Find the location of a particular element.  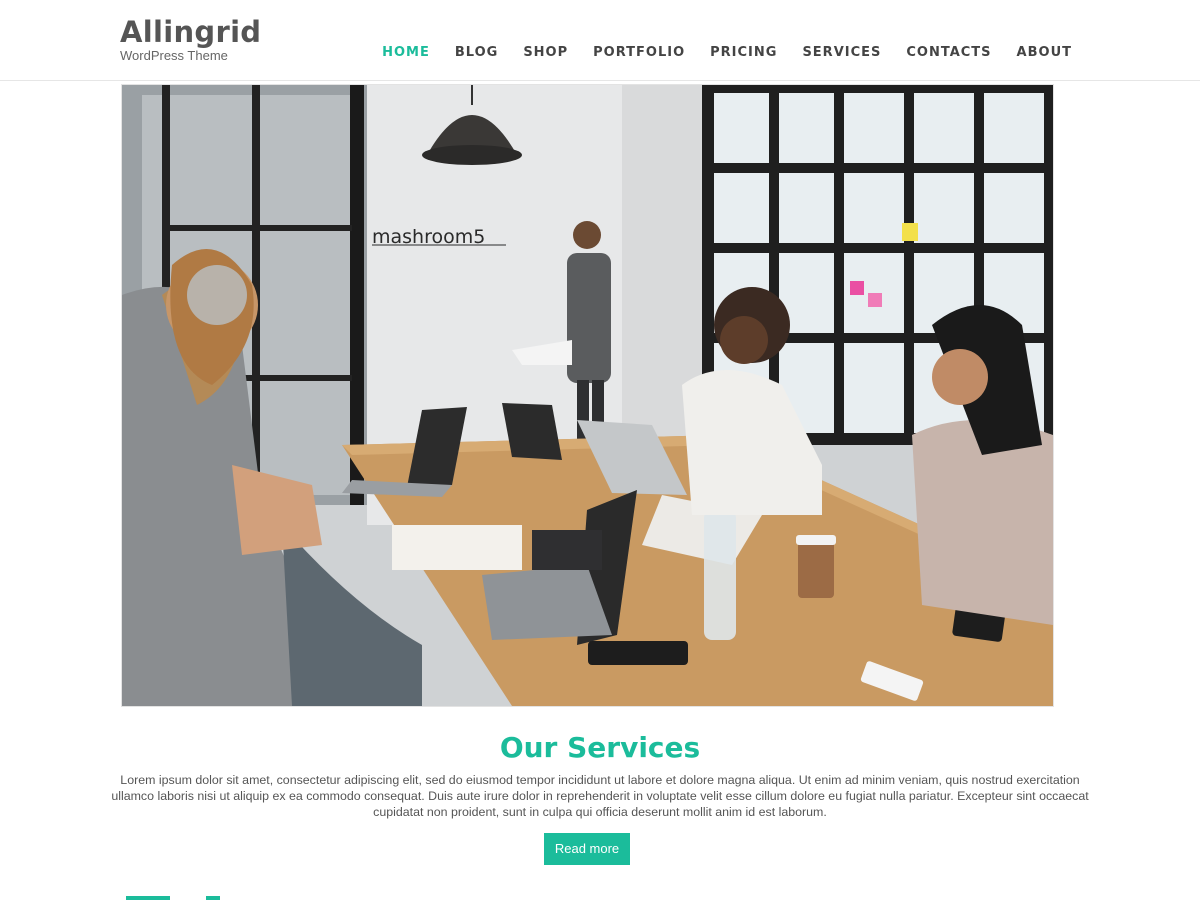

nav-item-blog: BLOG is located at coordinates (464, 53).